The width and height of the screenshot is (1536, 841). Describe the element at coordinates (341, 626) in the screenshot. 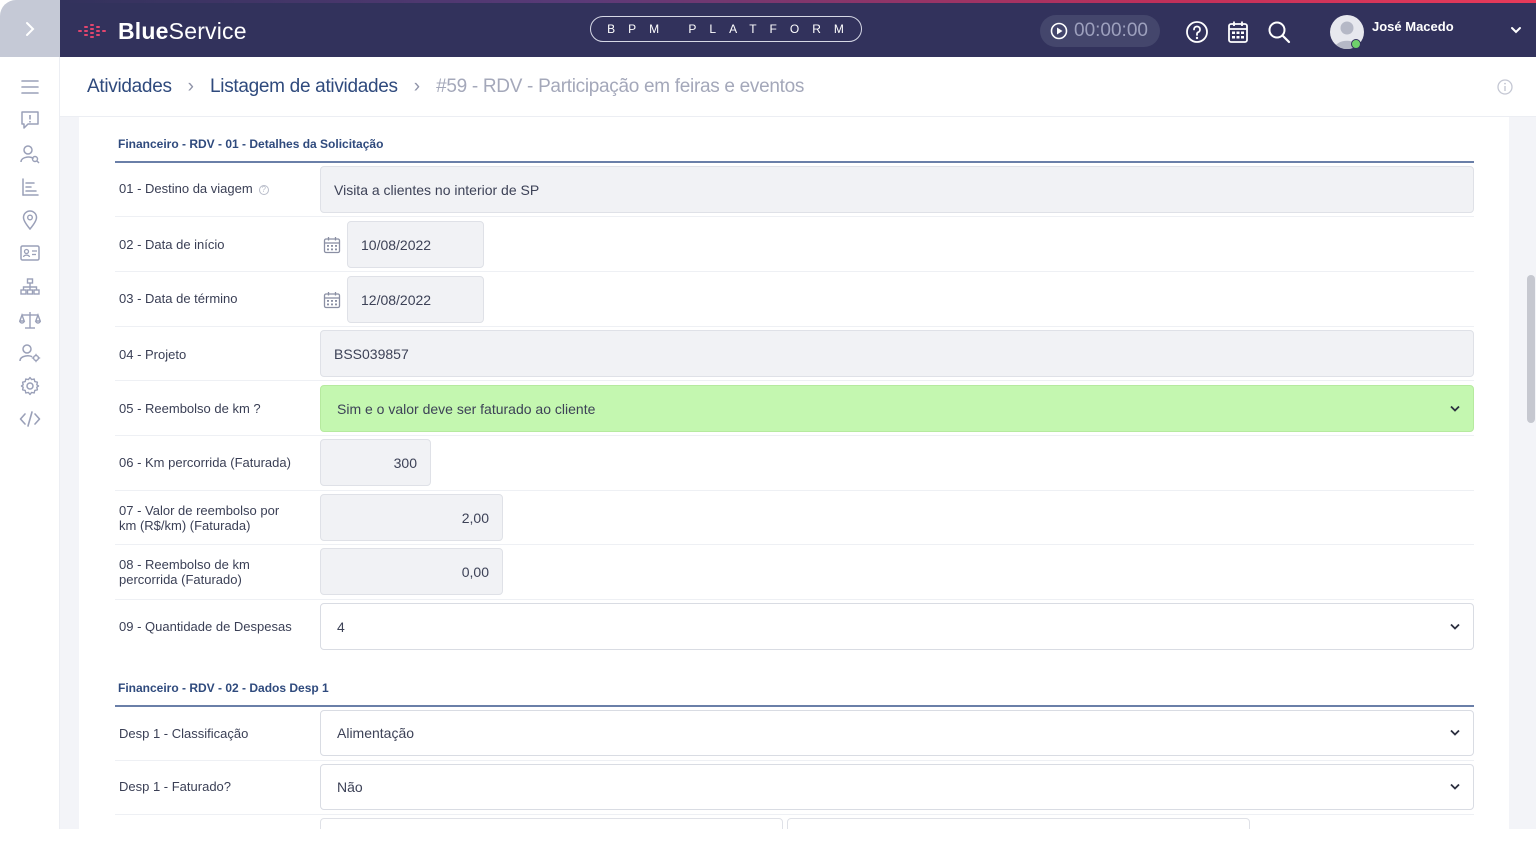

I see `quantidade-despesas-value: 4` at that location.